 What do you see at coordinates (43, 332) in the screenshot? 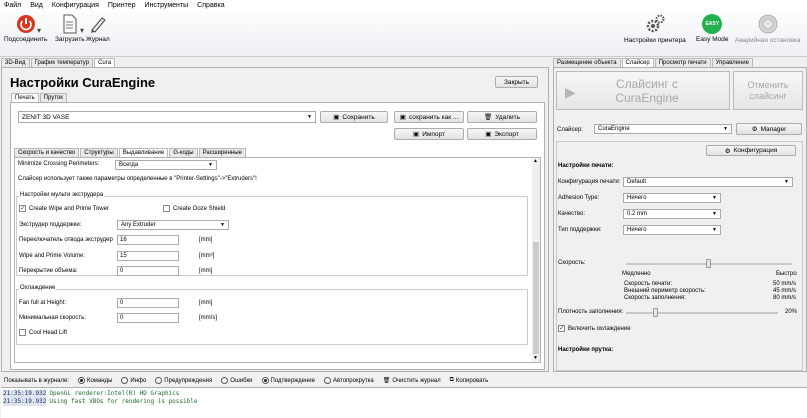
I see `cool-head-lift-checkbox: Cool Head Lift` at bounding box center [43, 332].